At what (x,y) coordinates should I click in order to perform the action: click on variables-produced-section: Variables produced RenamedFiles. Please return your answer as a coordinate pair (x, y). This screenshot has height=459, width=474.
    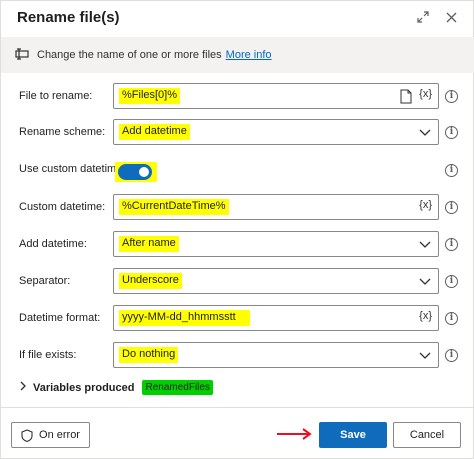
    Looking at the image, I should click on (116, 387).